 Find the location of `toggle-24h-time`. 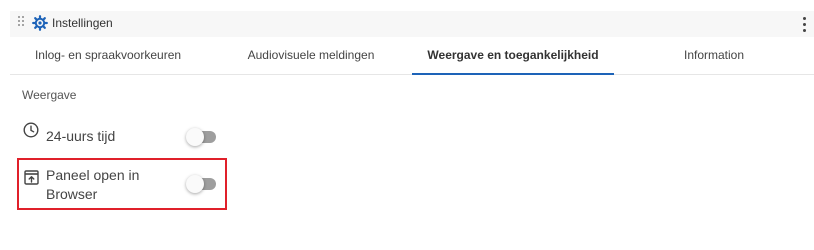

toggle-24h-time is located at coordinates (201, 137).